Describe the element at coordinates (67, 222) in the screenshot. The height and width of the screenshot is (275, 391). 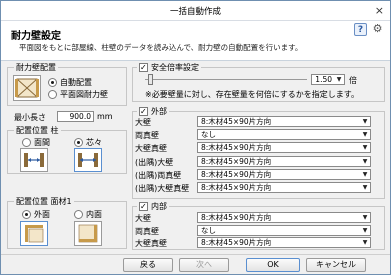
I see `face-position-group: 配置位置 面材1 外面 内面` at that location.